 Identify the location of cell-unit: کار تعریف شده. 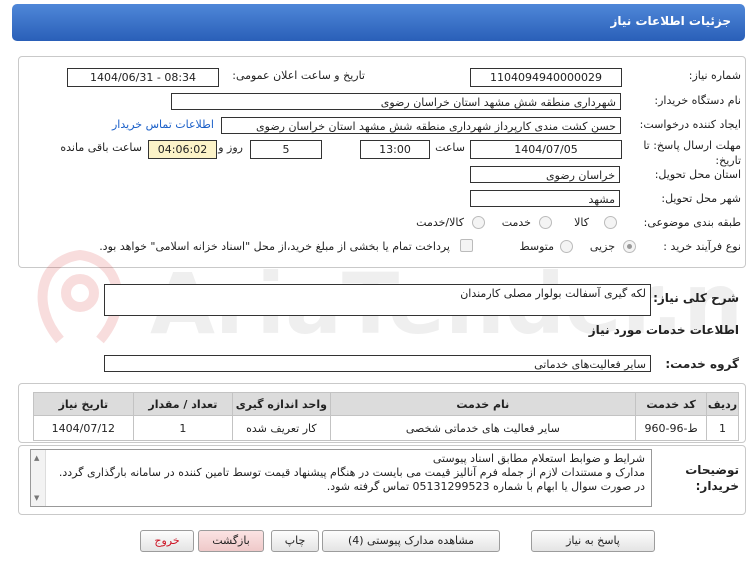
(281, 428).